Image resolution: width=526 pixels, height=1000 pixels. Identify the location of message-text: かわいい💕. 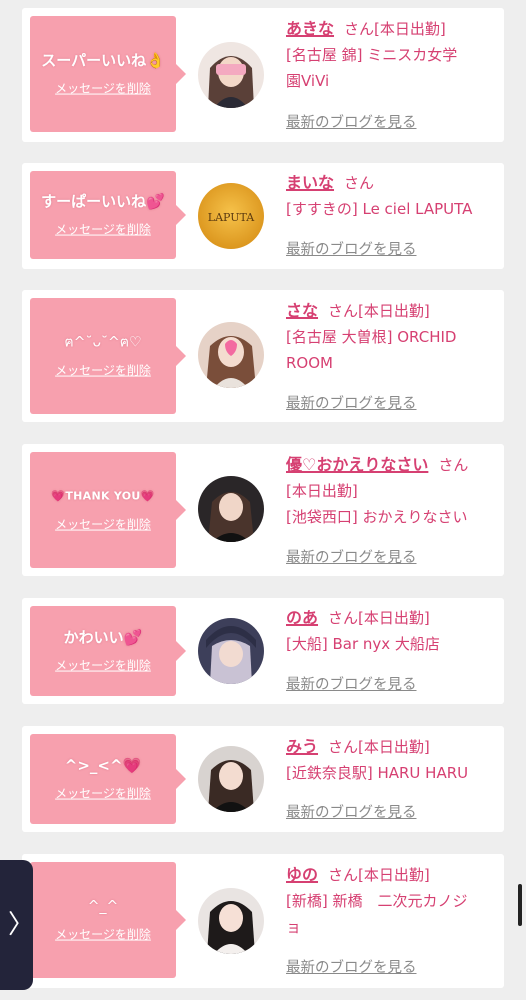
(103, 637).